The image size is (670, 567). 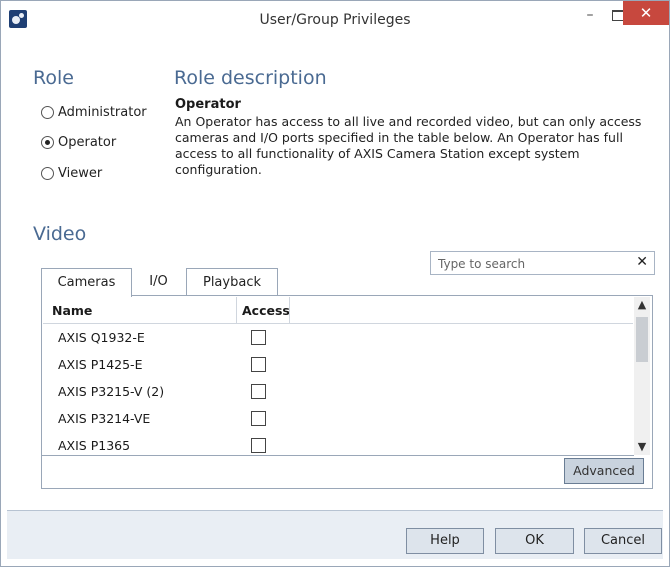 I want to click on tab-io: I/O, so click(x=158, y=281).